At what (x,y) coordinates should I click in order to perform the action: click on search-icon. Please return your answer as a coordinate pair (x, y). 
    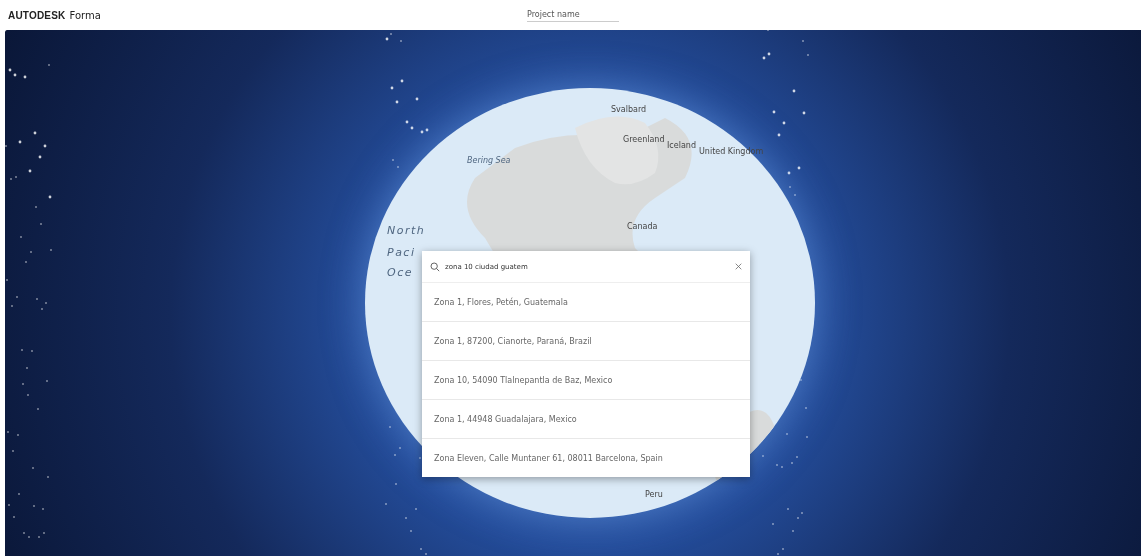
    Looking at the image, I should click on (435, 266).